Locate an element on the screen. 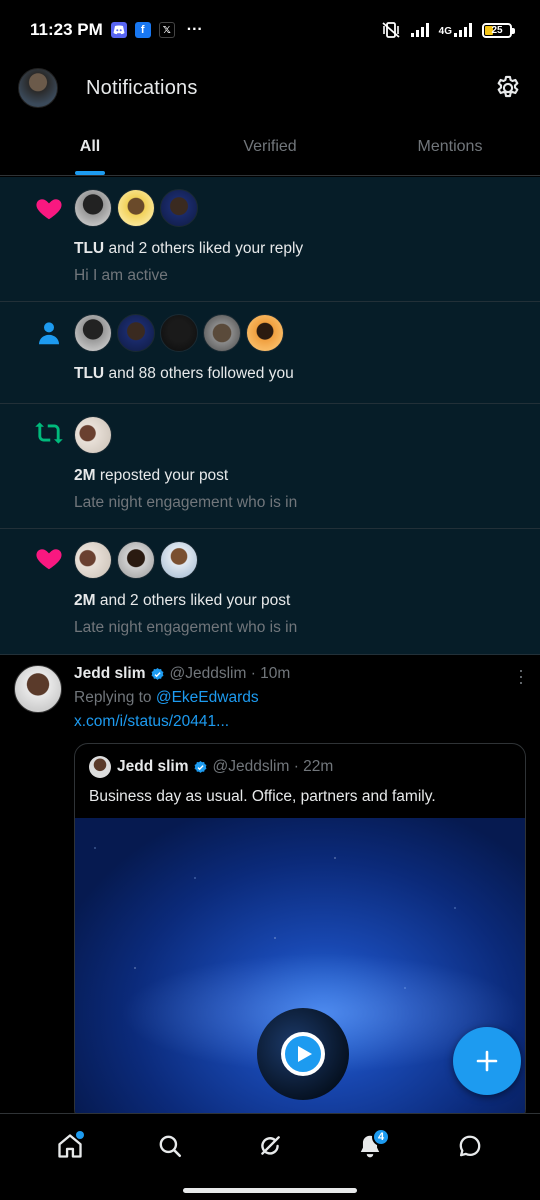 The width and height of the screenshot is (540, 1200). nav-search is located at coordinates (170, 1146).